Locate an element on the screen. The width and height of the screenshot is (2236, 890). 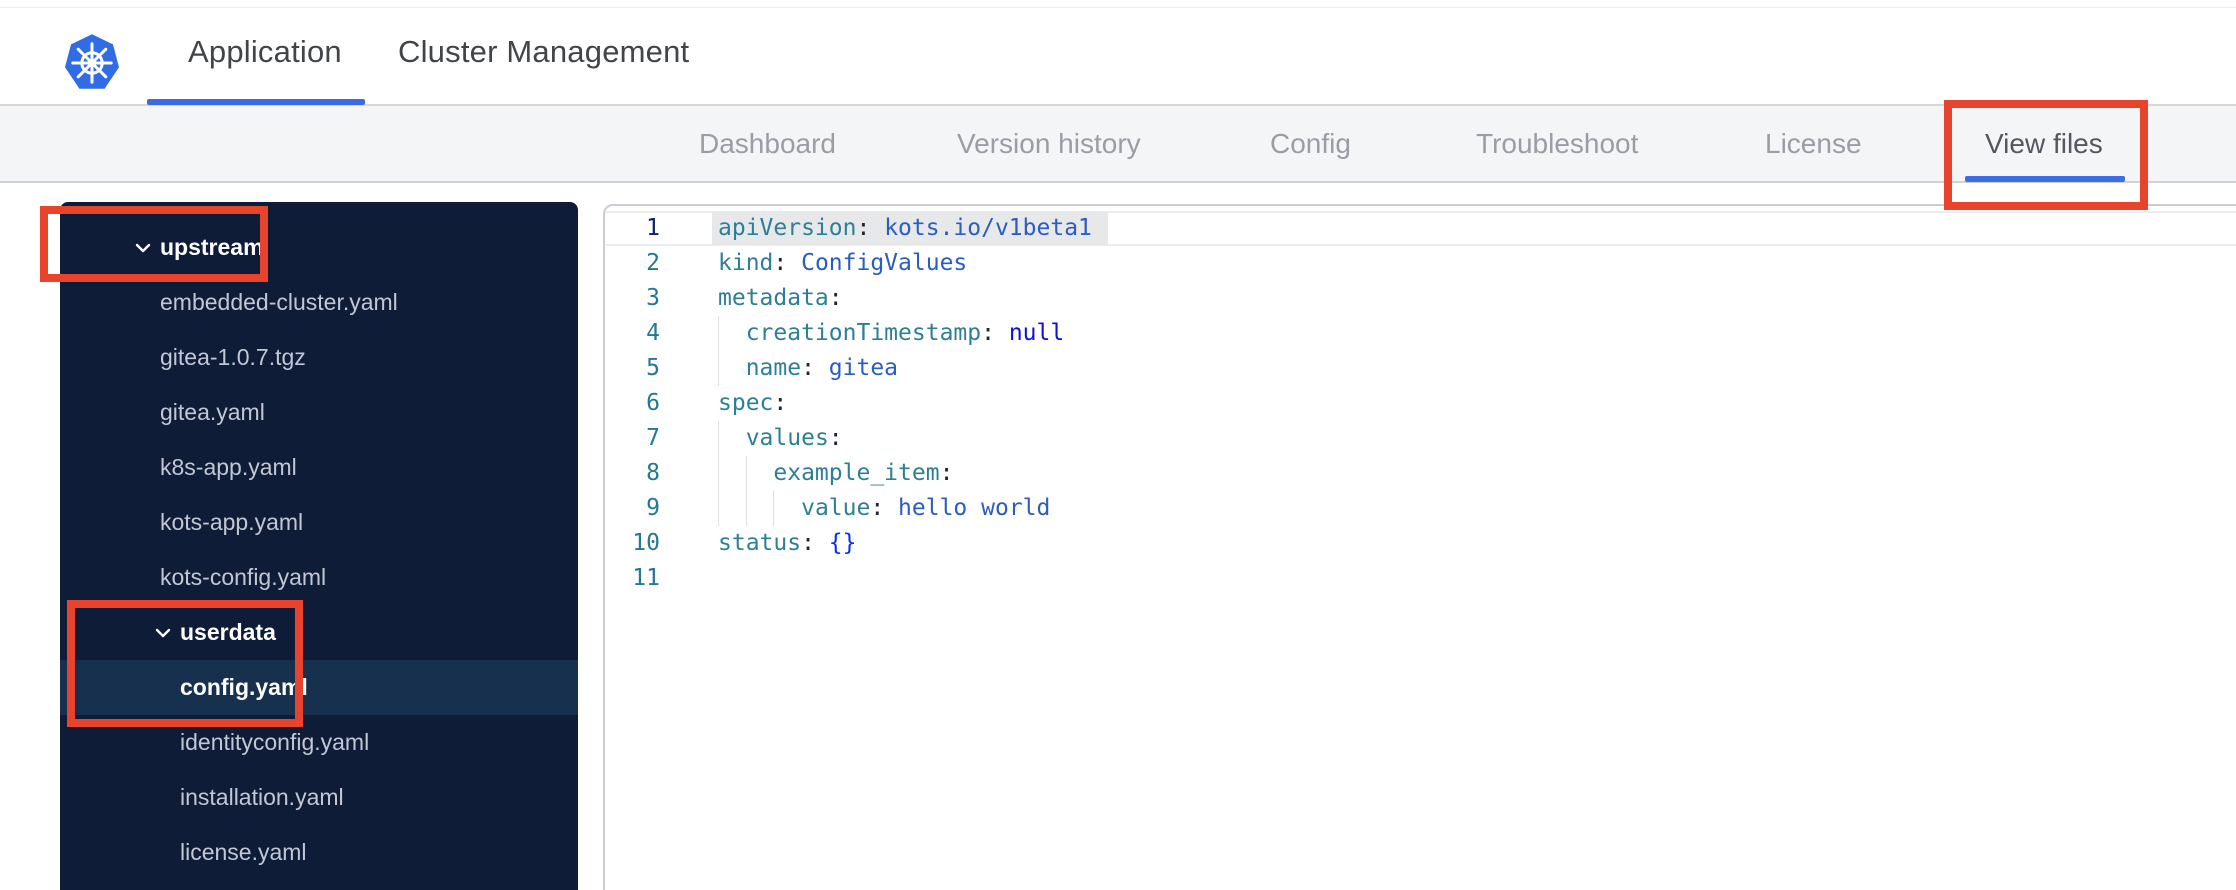
file-label: kots-config.yaml is located at coordinates (243, 577).